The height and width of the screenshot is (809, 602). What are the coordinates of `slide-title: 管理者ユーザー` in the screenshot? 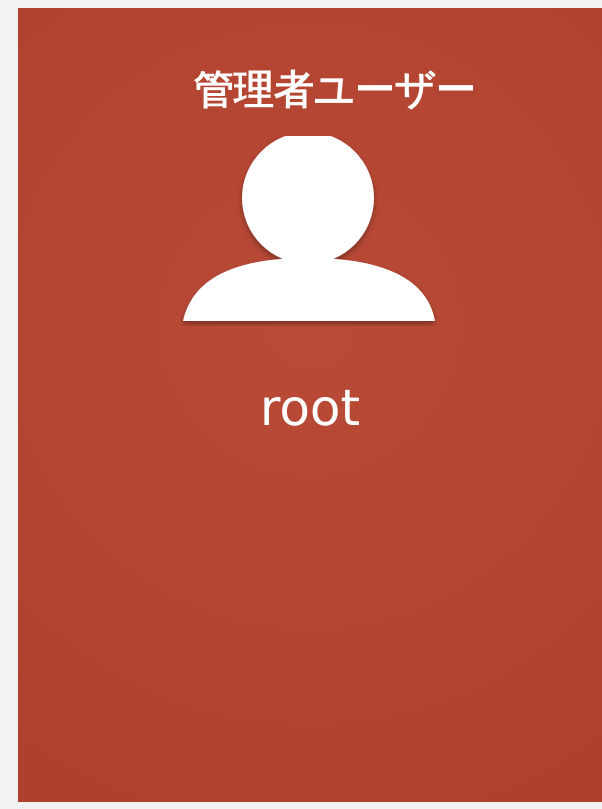 It's located at (335, 90).